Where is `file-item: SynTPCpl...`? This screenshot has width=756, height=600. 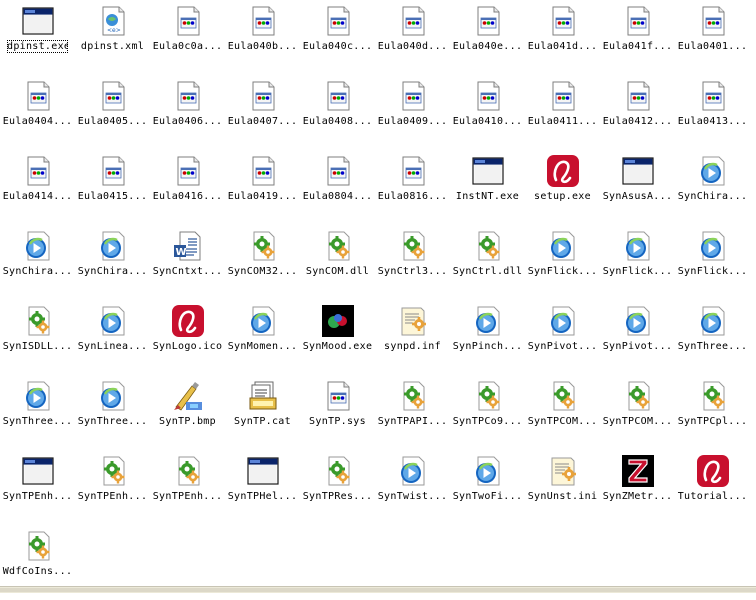 file-item: SynTPCpl... is located at coordinates (712, 412).